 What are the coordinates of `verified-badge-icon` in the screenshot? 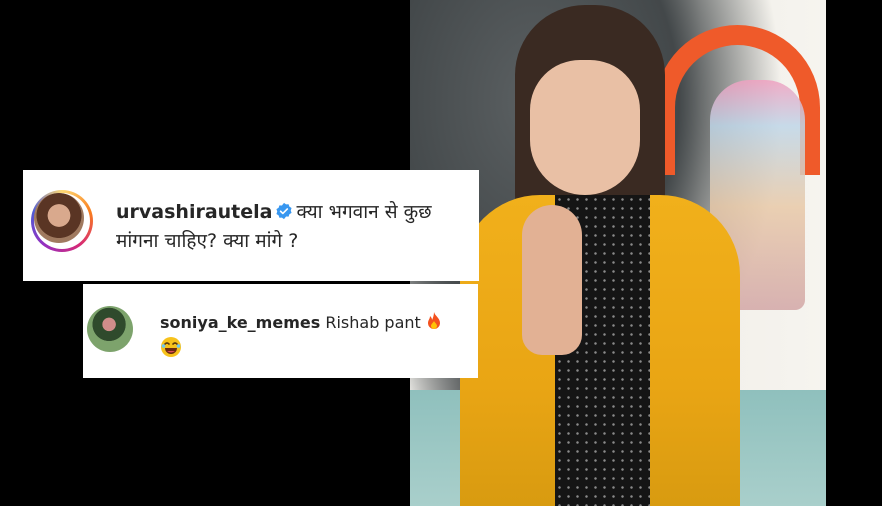 It's located at (284, 211).